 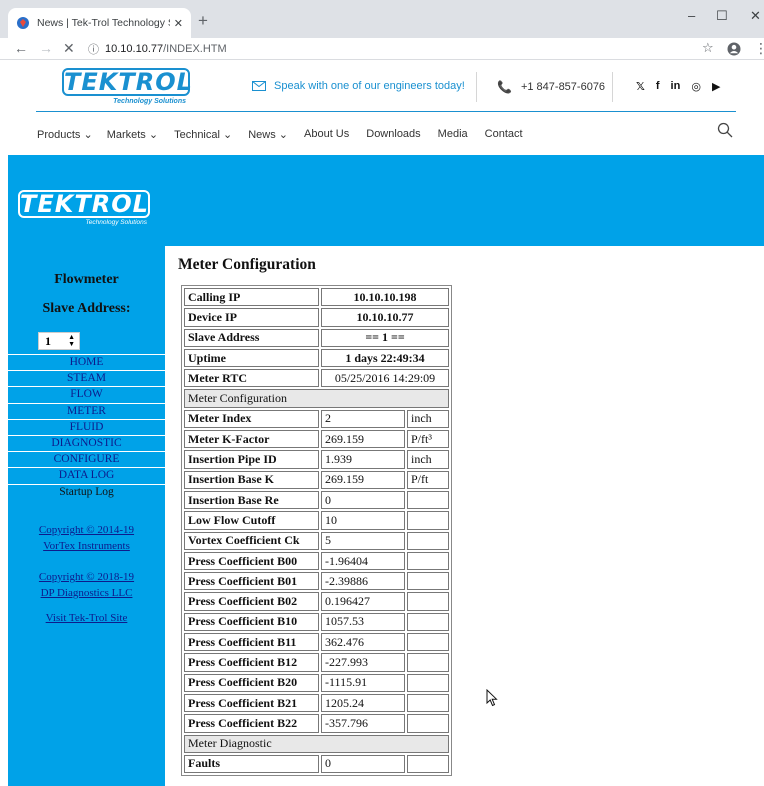 I want to click on table-row: Press Coefficient B00 -1.96404, so click(x=316, y=561).